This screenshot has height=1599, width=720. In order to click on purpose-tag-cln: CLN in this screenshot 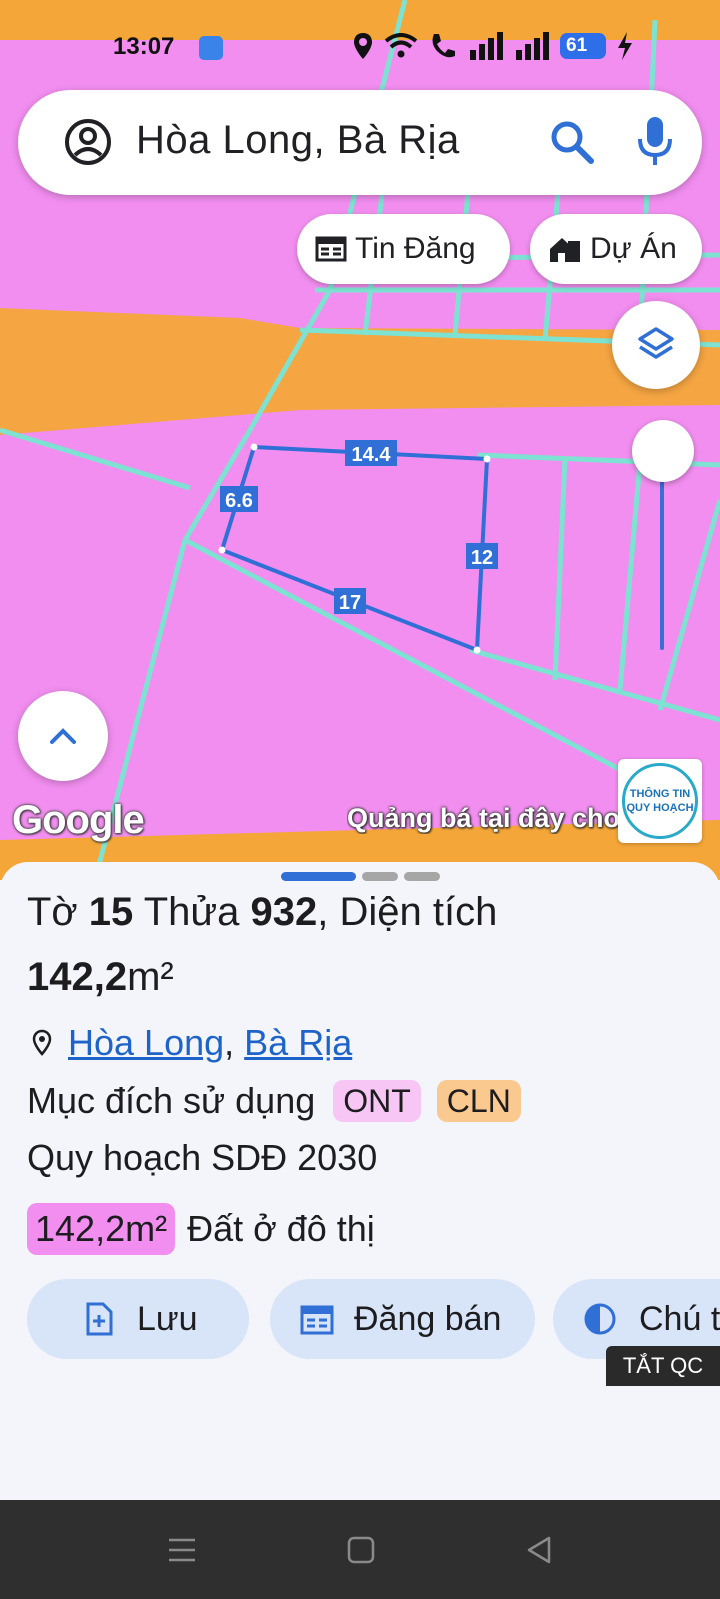, I will do `click(478, 1101)`.